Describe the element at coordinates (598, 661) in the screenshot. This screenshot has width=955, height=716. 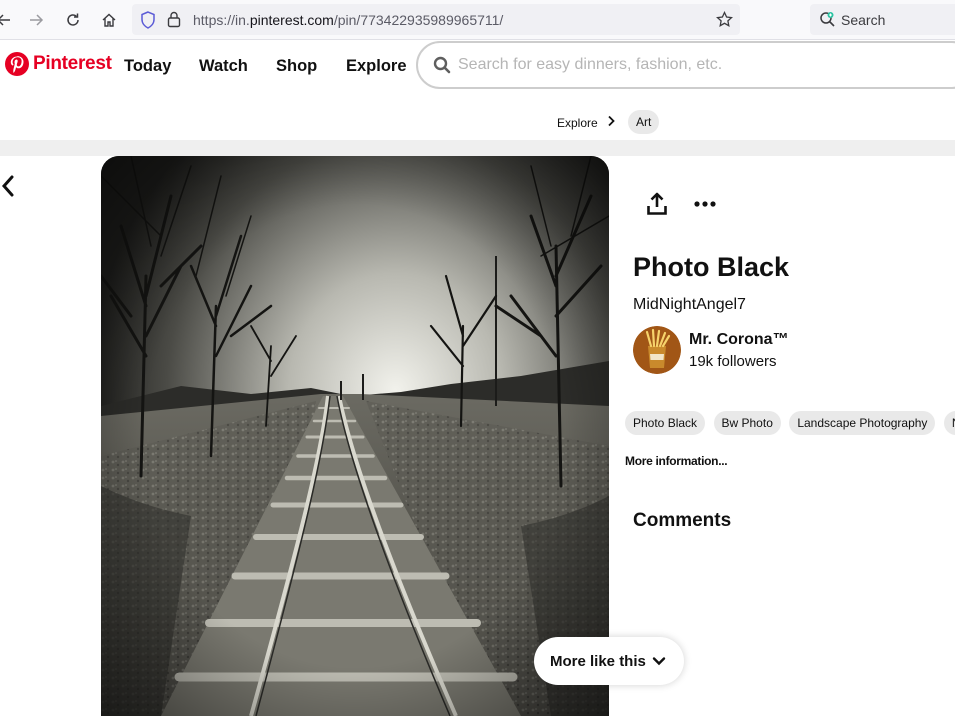
I see `more-like-this-label: More like this` at that location.